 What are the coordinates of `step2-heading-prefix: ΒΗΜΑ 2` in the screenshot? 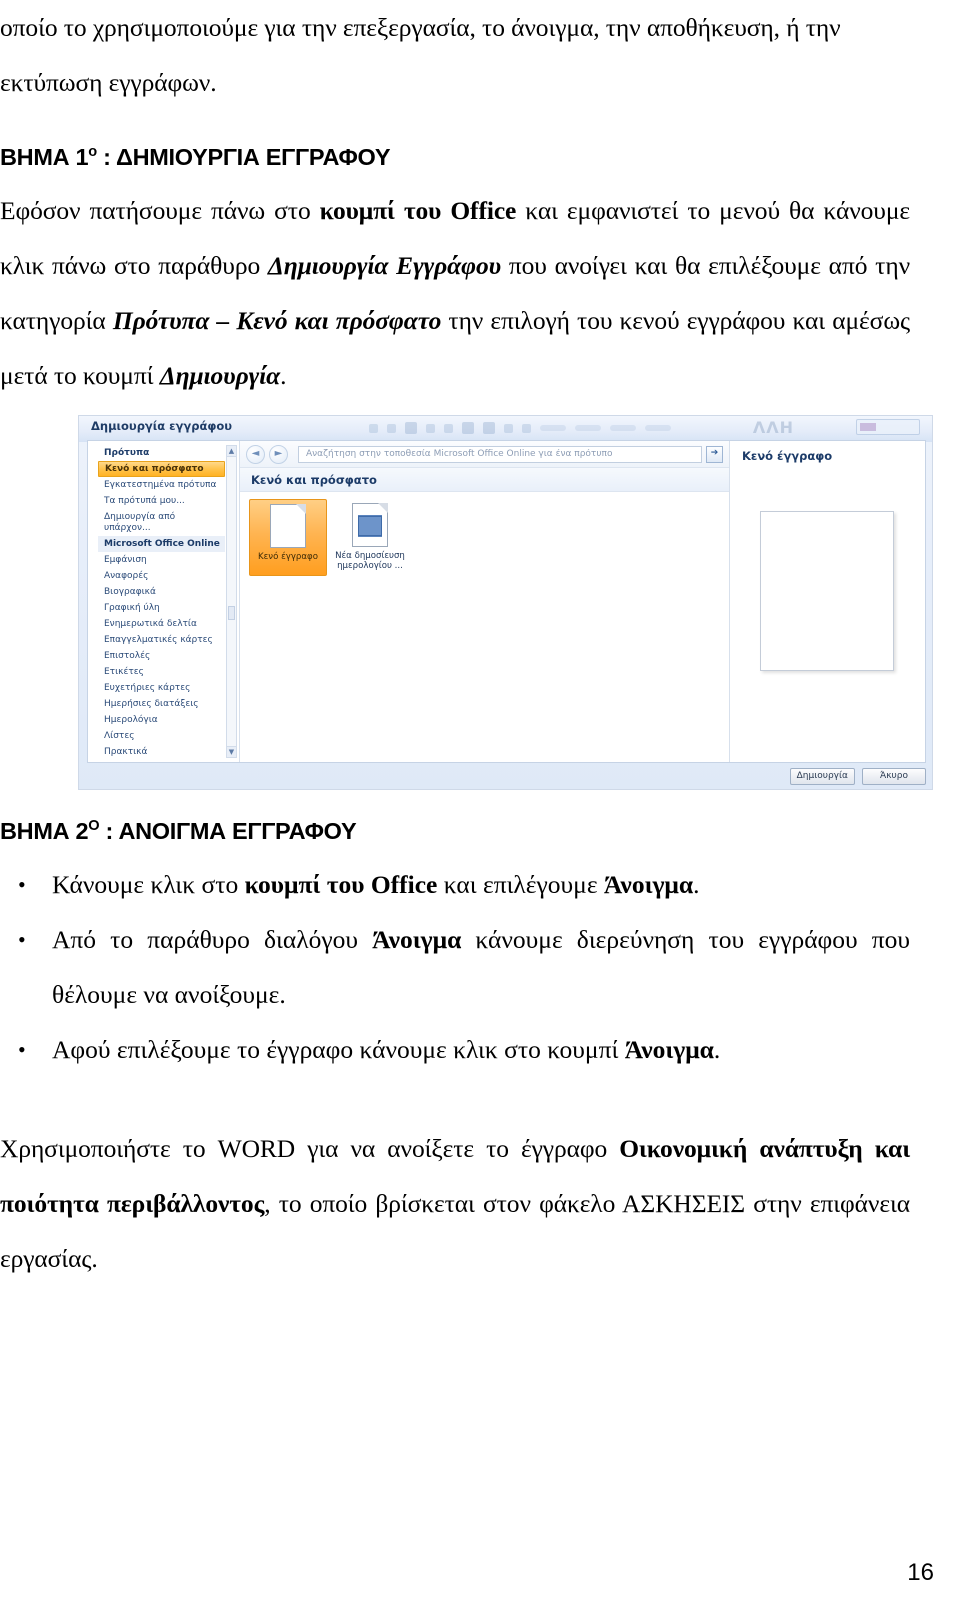 It's located at (44, 831).